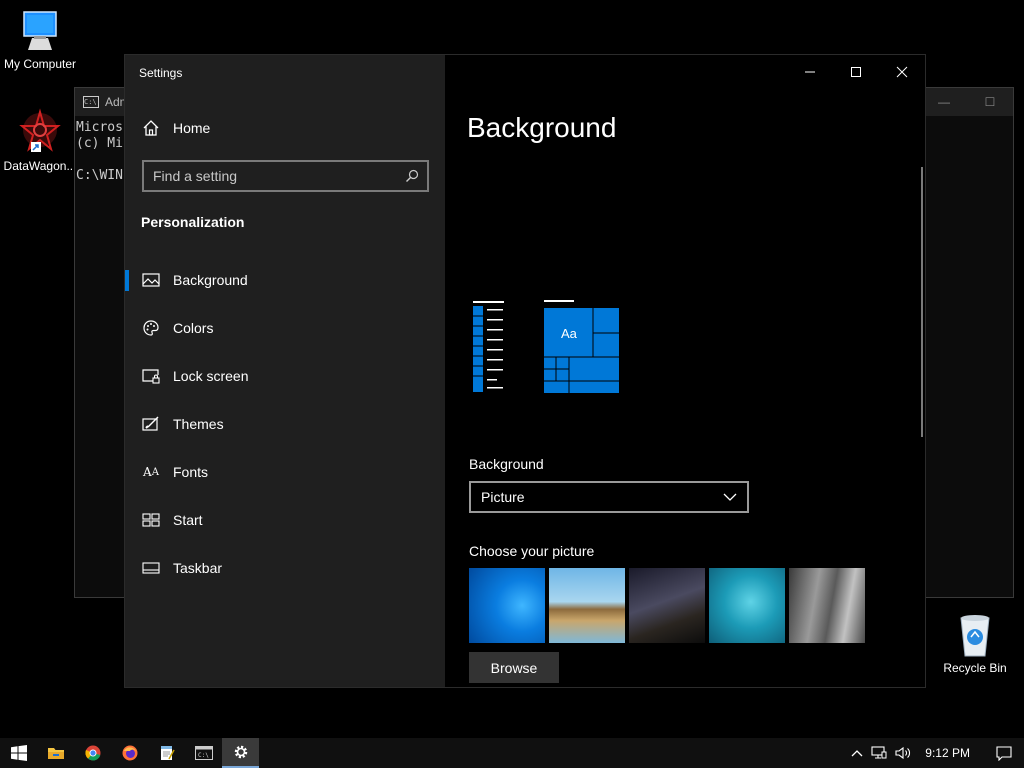  What do you see at coordinates (210, 280) in the screenshot?
I see `nav-item-label: Background` at bounding box center [210, 280].